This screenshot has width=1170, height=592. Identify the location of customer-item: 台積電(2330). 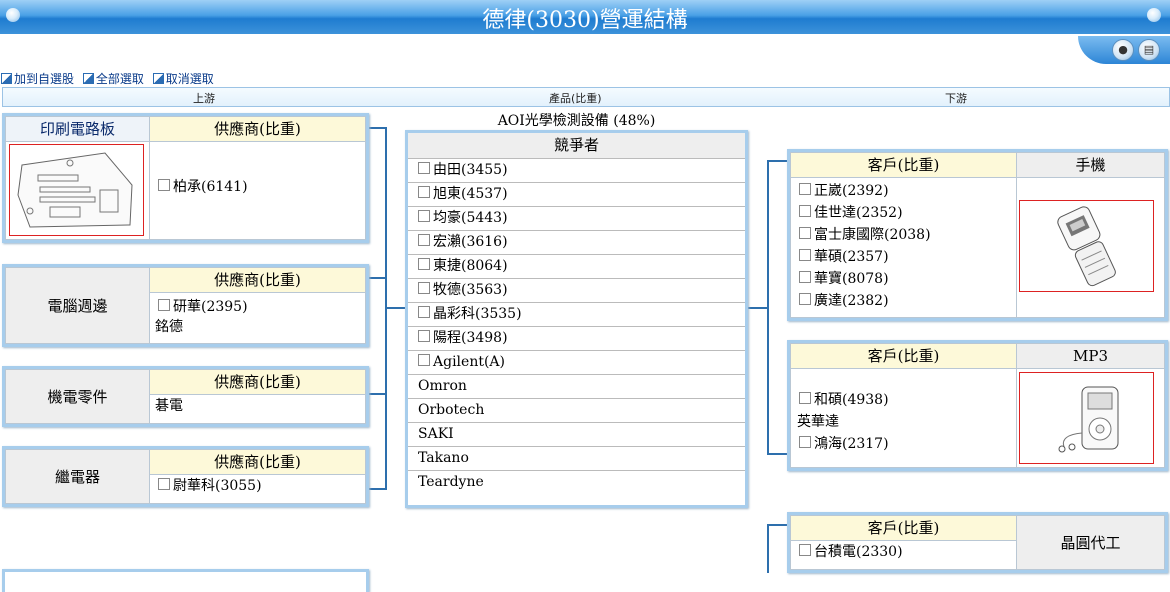
(903, 552).